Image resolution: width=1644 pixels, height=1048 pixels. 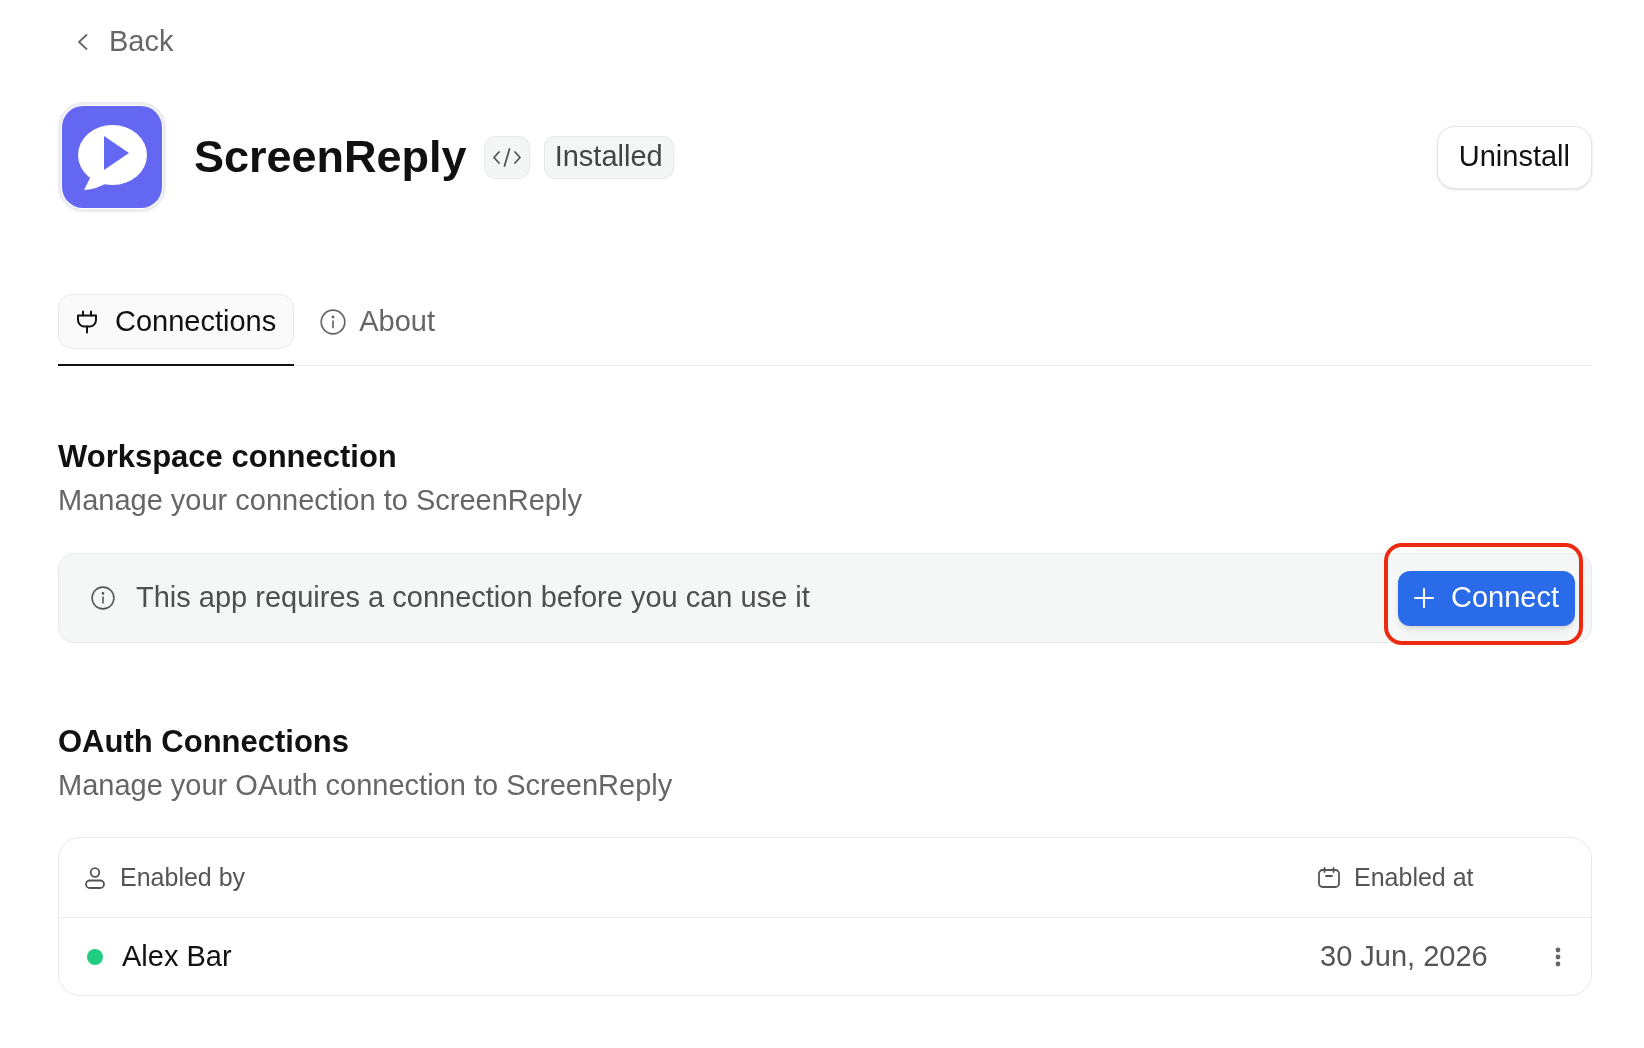 What do you see at coordinates (176, 321) in the screenshot?
I see `tab: Connections` at bounding box center [176, 321].